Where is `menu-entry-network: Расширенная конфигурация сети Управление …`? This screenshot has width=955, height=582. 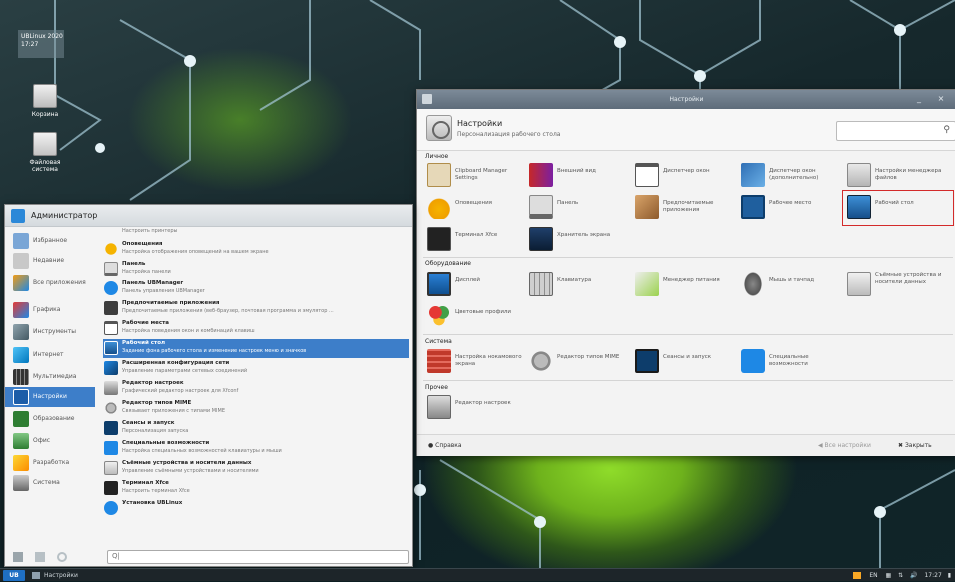 menu-entry-network: Расширенная конфигурация сети Управление … is located at coordinates (256, 368).